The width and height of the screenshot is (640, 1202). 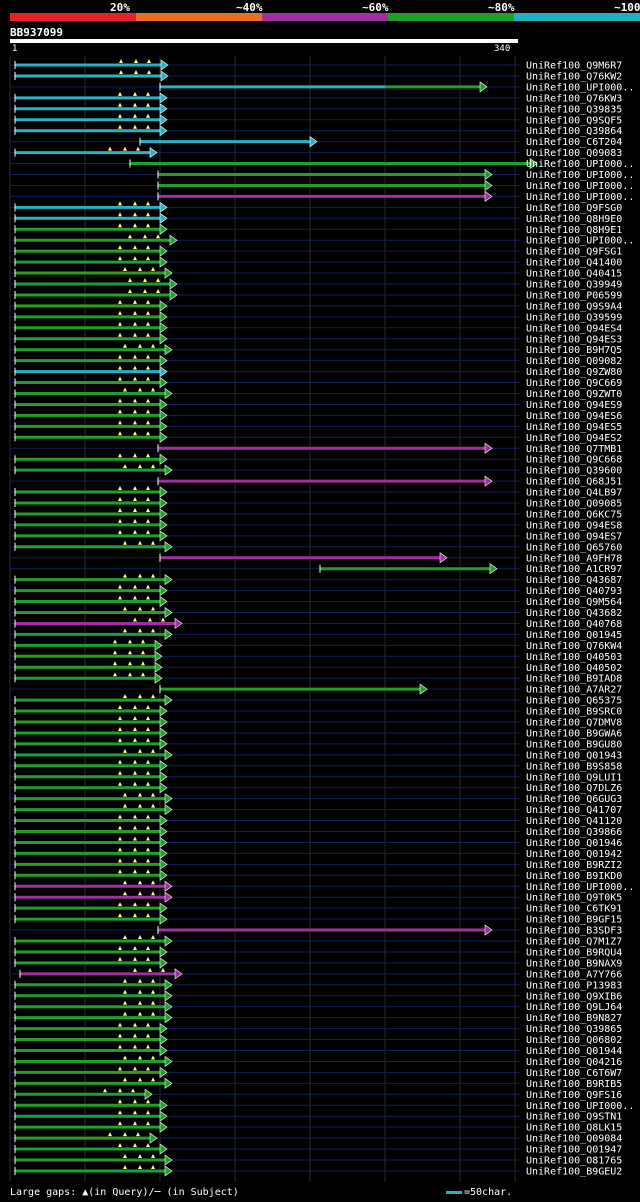 I want to click on hit-label: UniRef100_O81765, so click(x=574, y=1161).